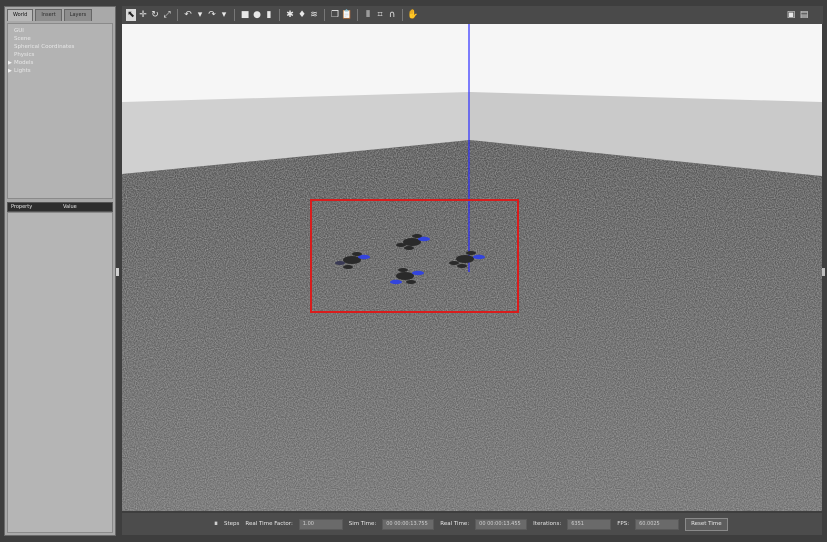 This screenshot has width=827, height=542. What do you see at coordinates (34, 207) in the screenshot?
I see `property-column-header: Property` at bounding box center [34, 207].